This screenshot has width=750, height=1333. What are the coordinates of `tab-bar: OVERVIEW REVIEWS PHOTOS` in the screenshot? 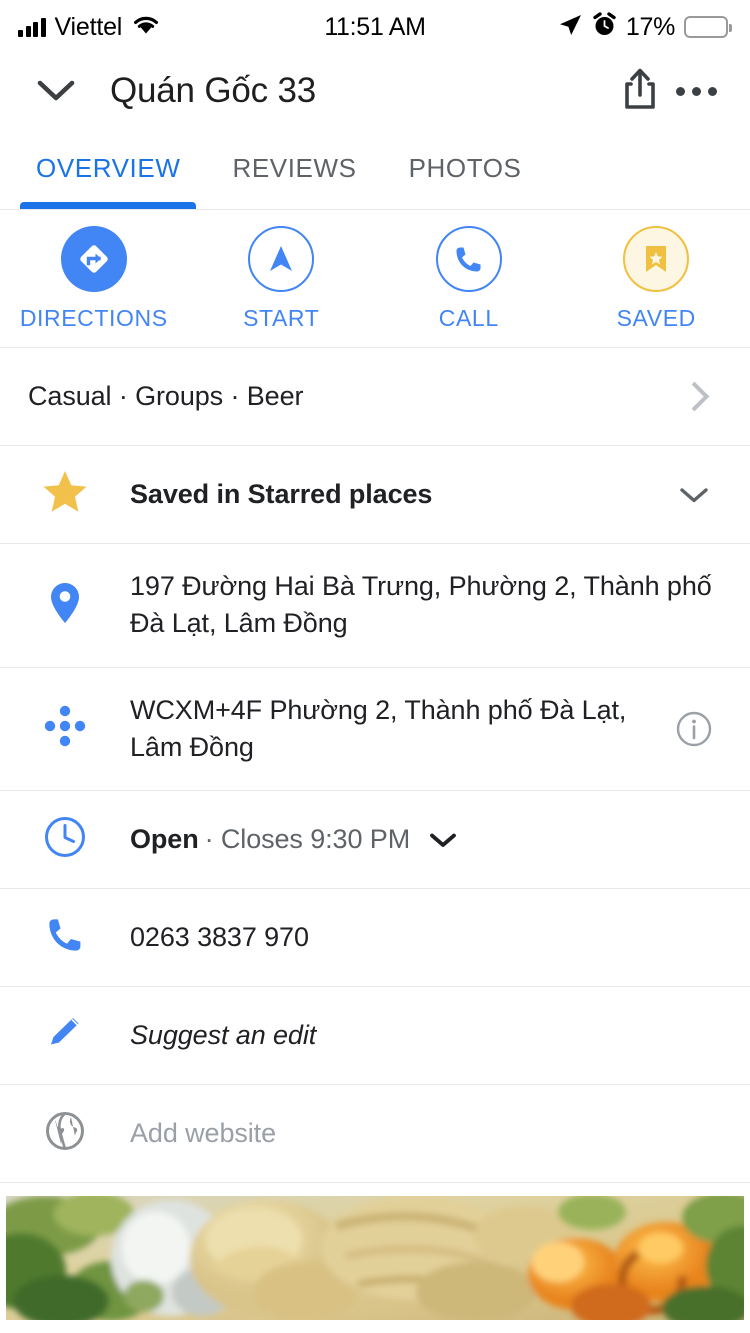 It's located at (375, 169).